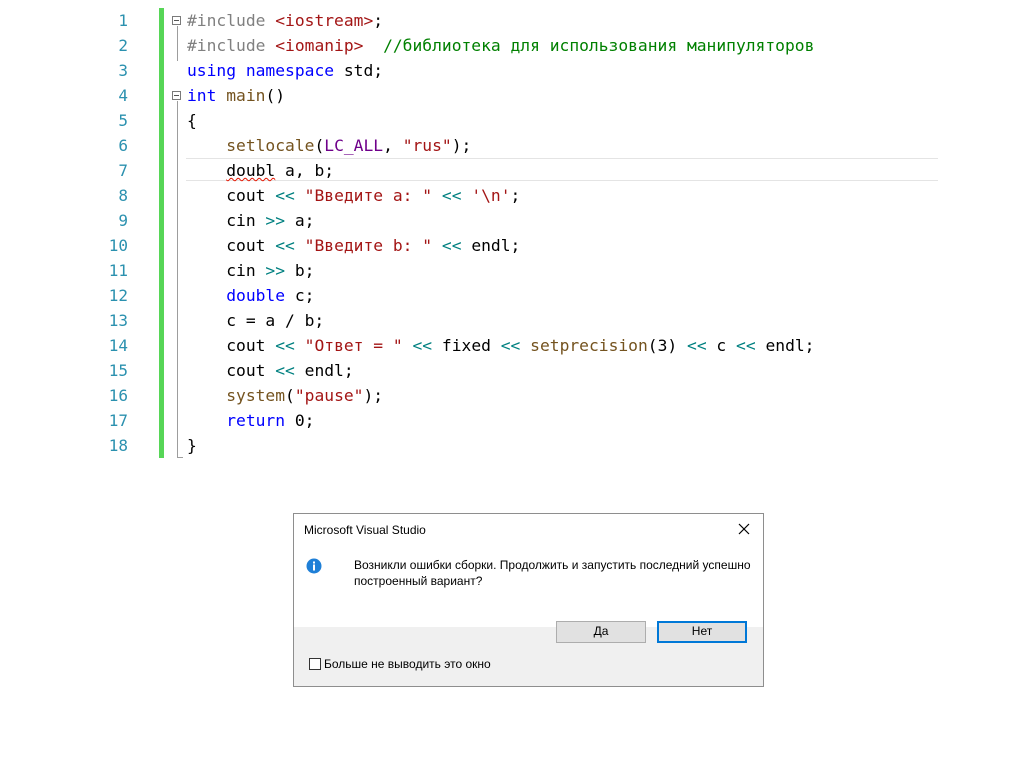 This screenshot has height=767, width=1024. What do you see at coordinates (256, 395) in the screenshot?
I see `code-token: system` at bounding box center [256, 395].